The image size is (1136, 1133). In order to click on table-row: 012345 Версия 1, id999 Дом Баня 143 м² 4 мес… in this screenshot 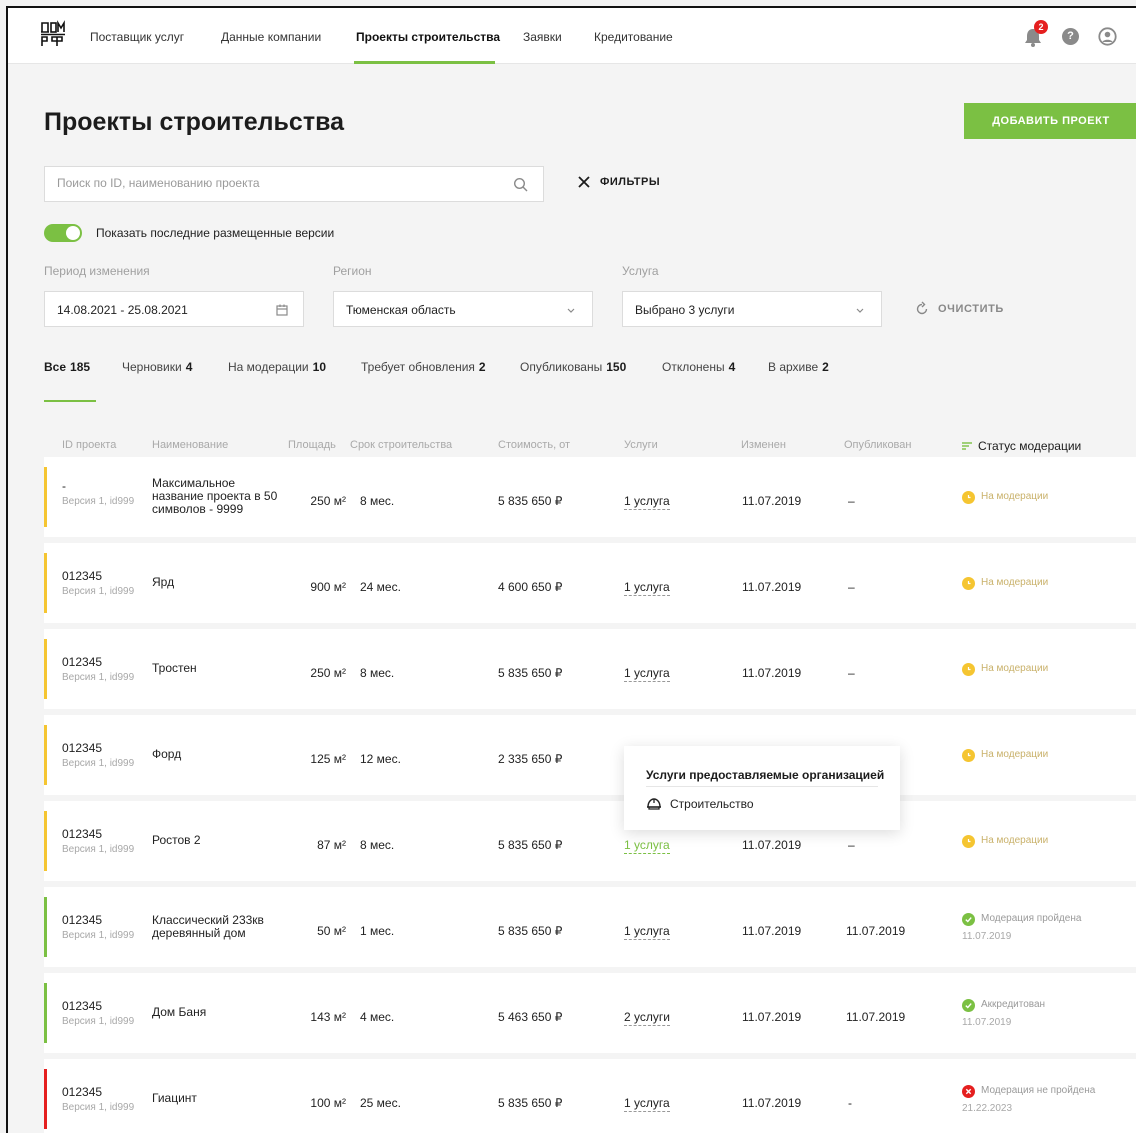, I will do `click(590, 1013)`.